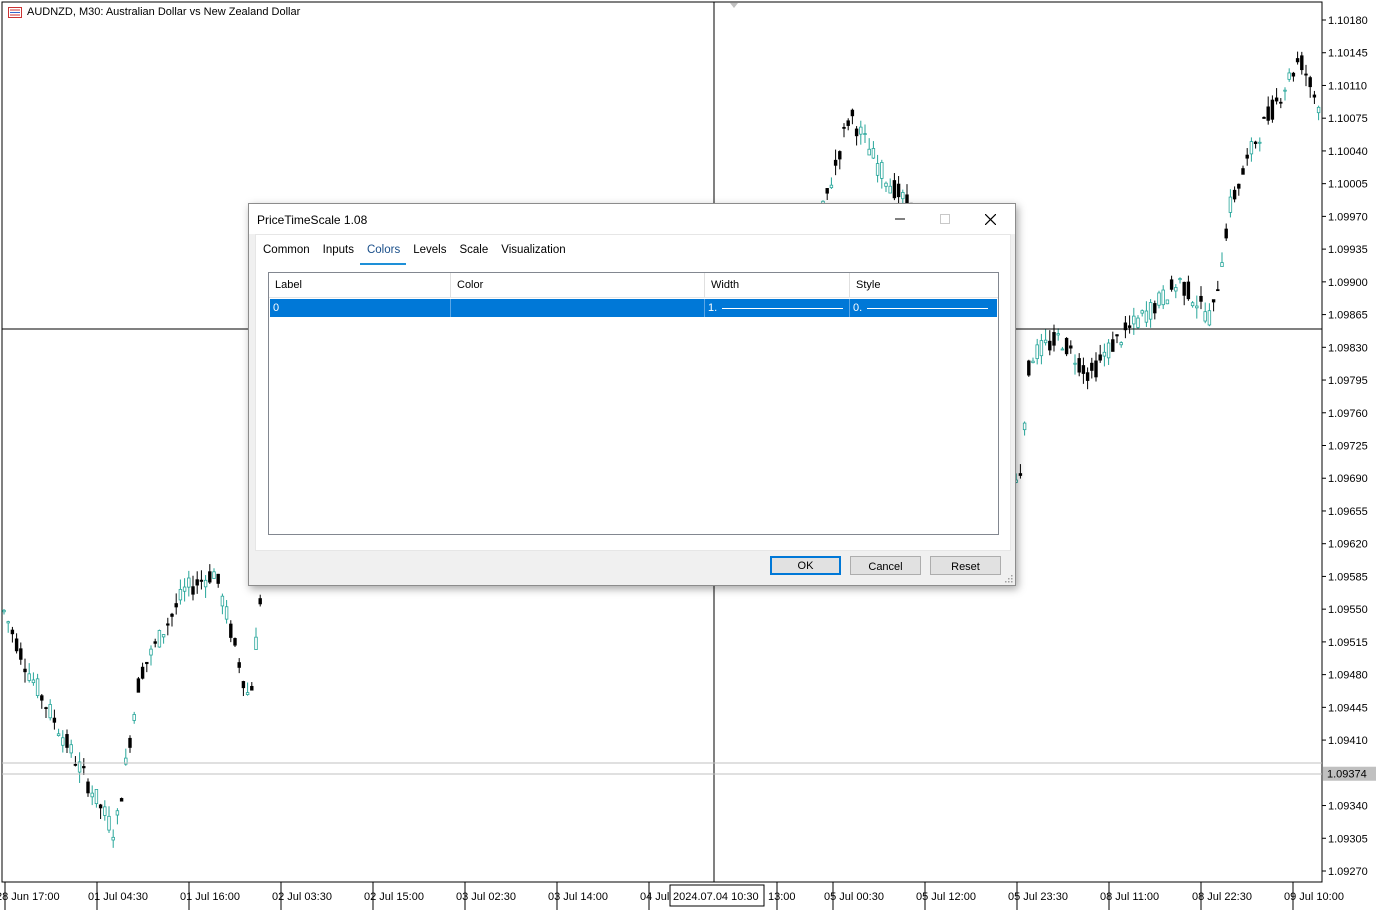 The height and width of the screenshot is (911, 1377). Describe the element at coordinates (532, 252) in the screenshot. I see `tab-visualization: Visualization` at that location.